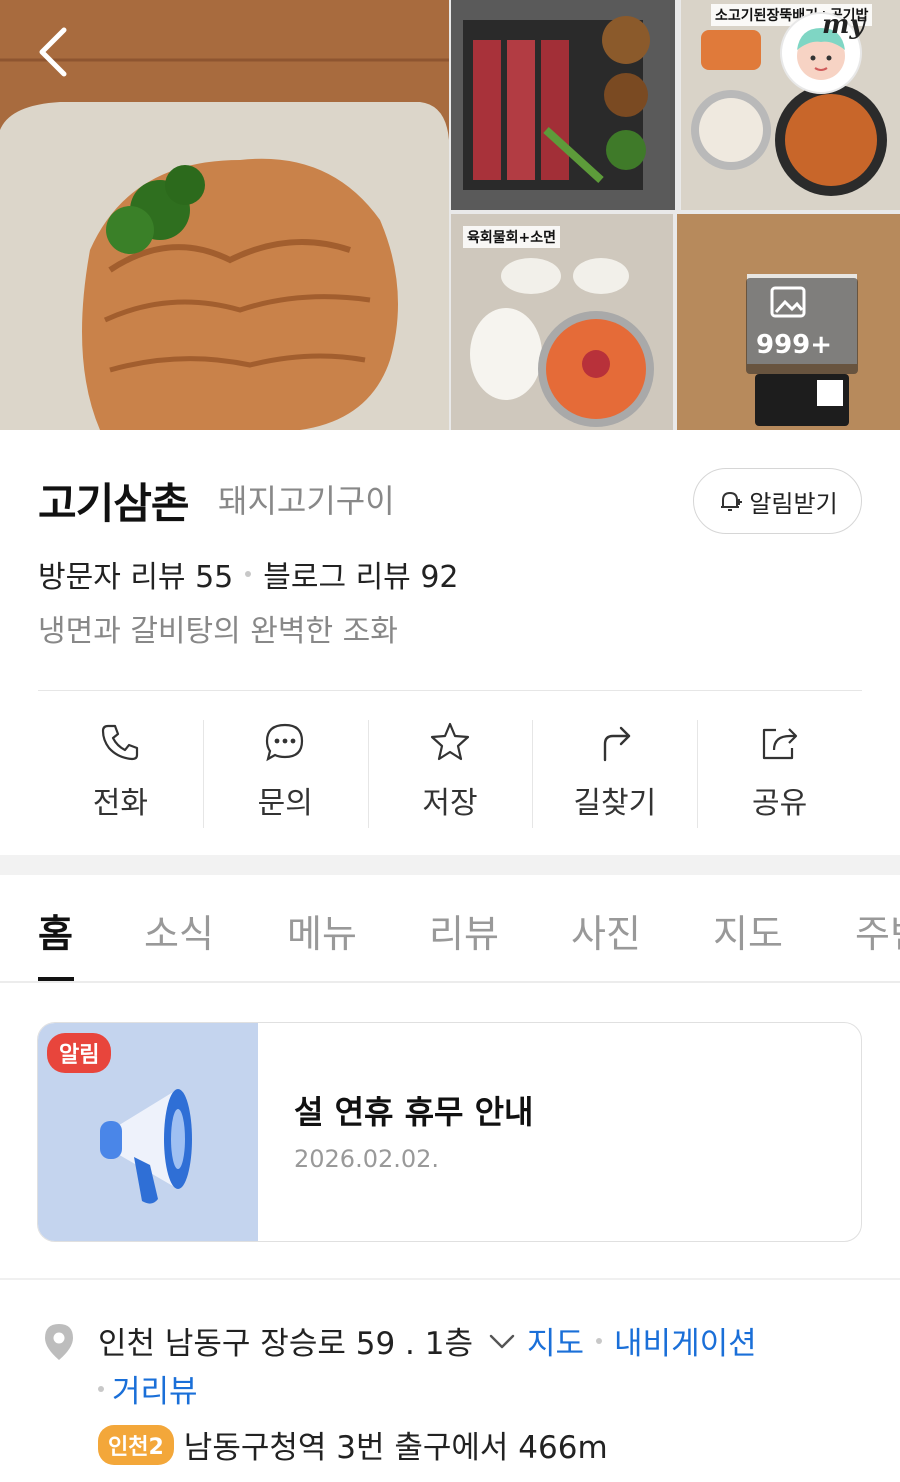 Image resolution: width=900 pixels, height=1482 pixels. I want to click on visitor-reviews-link: 방문자 리뷰 55, so click(135, 574).